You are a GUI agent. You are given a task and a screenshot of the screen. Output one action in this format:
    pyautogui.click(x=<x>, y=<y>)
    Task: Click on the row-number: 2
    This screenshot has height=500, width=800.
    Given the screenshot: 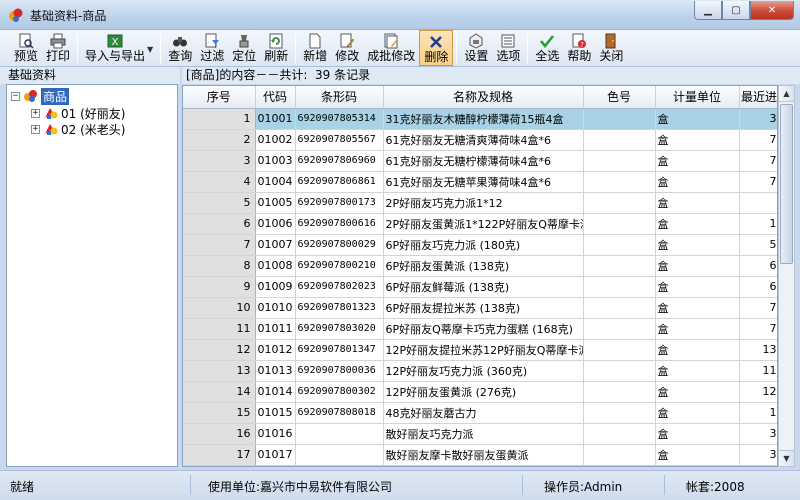 What is the action you would take?
    pyautogui.click(x=219, y=140)
    